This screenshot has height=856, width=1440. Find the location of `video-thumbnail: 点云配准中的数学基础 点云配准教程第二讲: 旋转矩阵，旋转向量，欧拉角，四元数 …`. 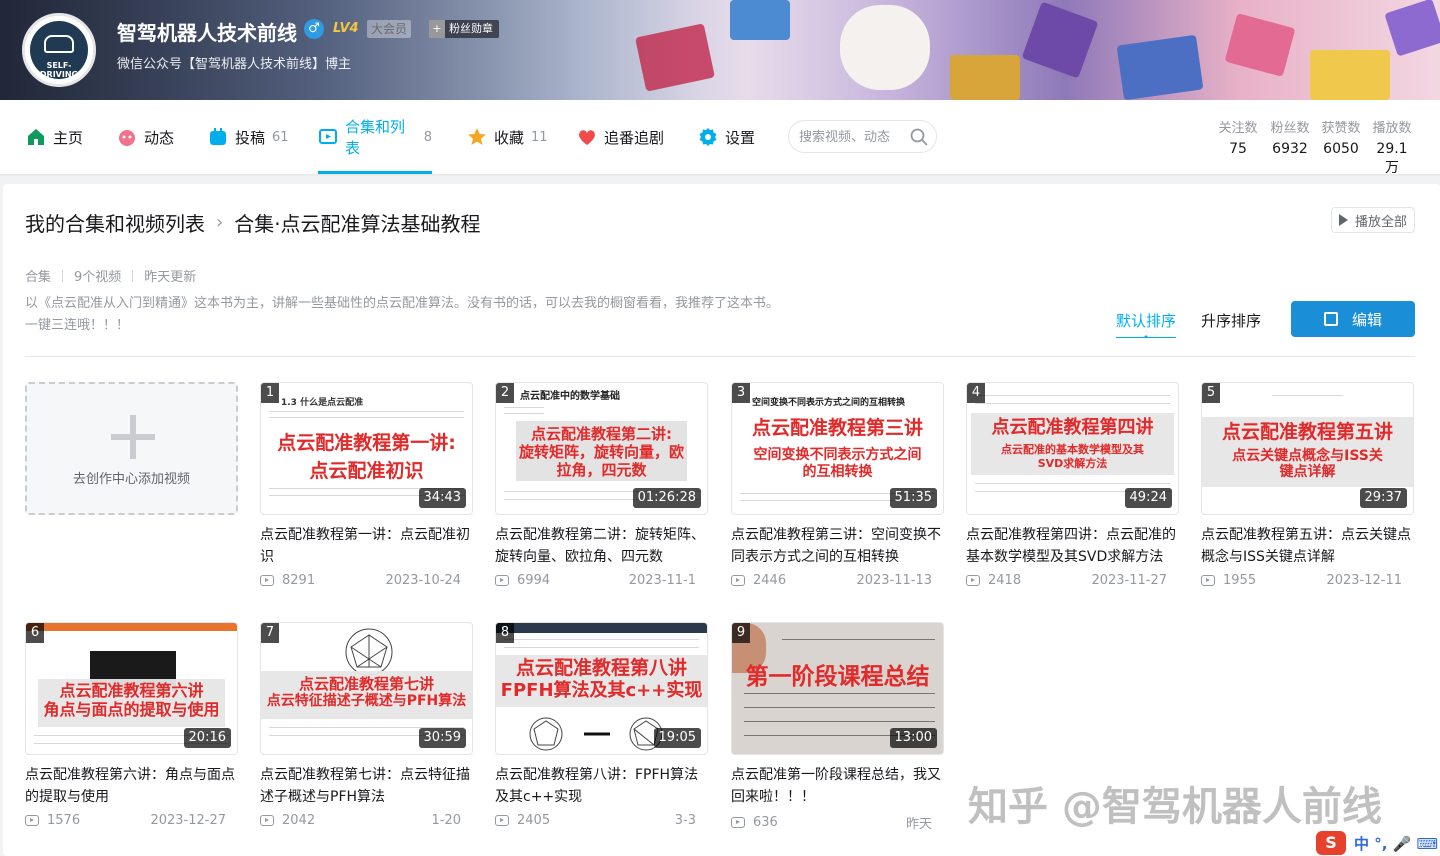

video-thumbnail: 点云配准中的数学基础 点云配准教程第二讲: 旋转矩阵，旋转向量，欧拉角，四元数 … is located at coordinates (601, 448).